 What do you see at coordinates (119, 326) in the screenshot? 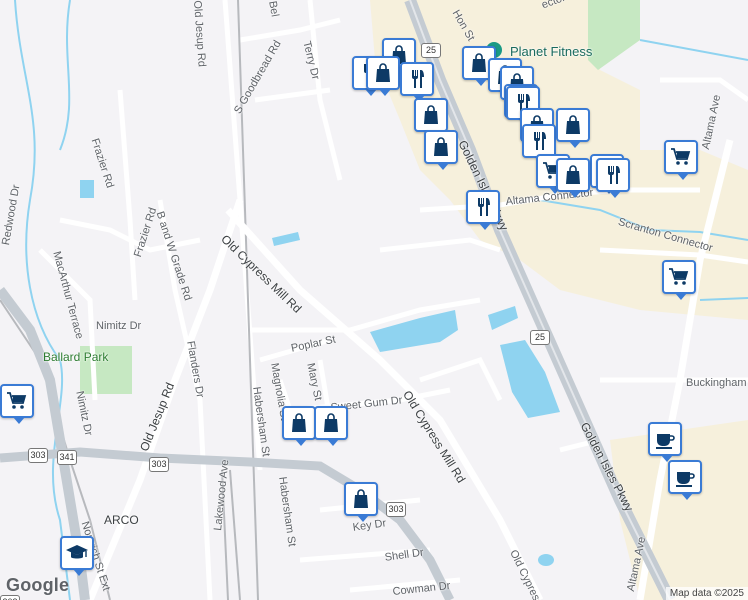
I see `street-label: Nimitz Dr` at bounding box center [119, 326].